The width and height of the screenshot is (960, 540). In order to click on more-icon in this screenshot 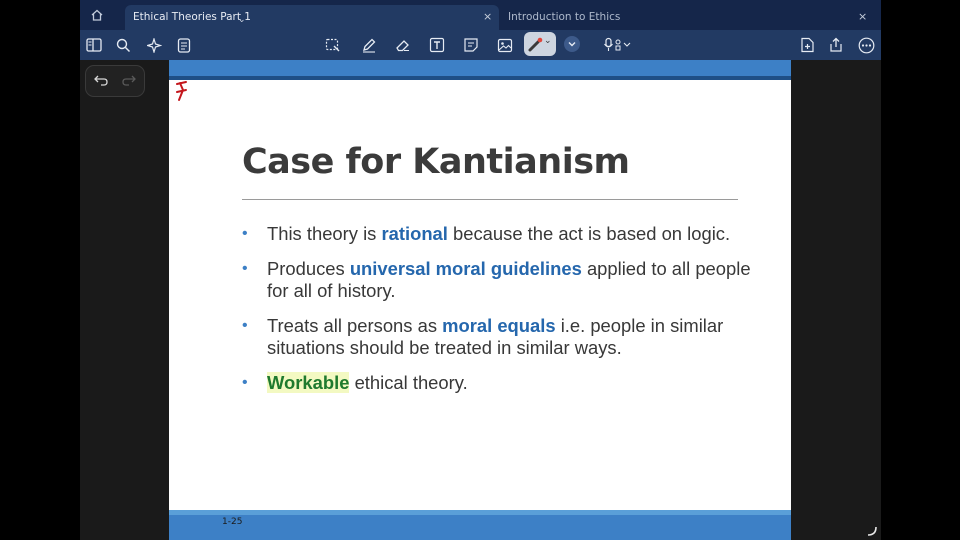, I will do `click(866, 45)`.